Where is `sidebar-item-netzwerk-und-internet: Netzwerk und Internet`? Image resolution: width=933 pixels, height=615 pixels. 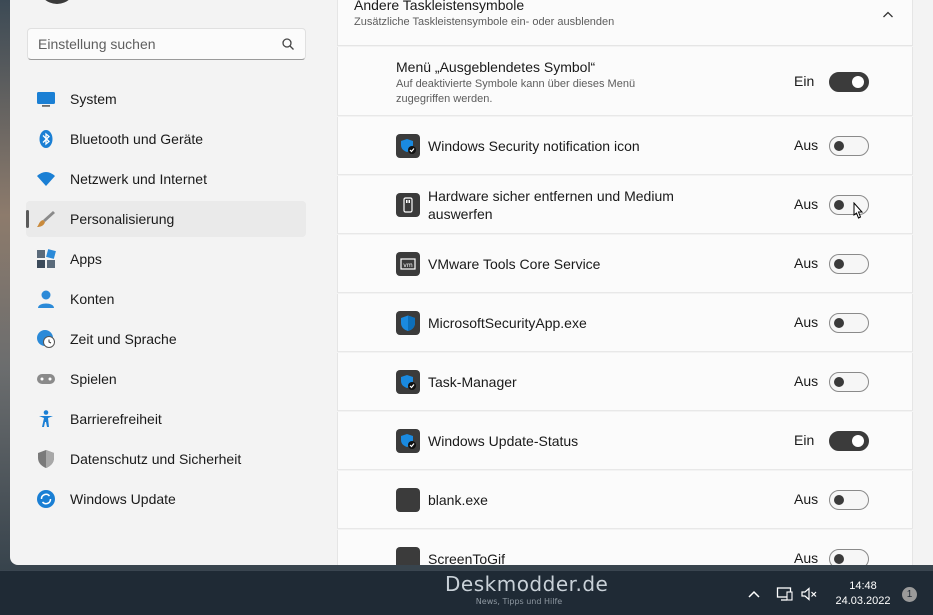
sidebar-item-netzwerk-und-internet: Netzwerk und Internet is located at coordinates (166, 179).